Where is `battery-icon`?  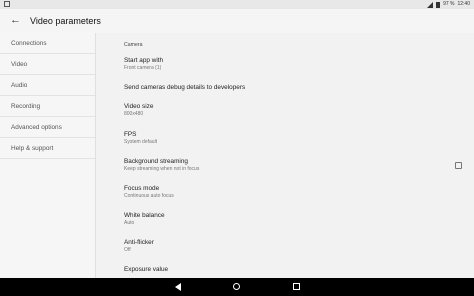 battery-icon is located at coordinates (438, 4).